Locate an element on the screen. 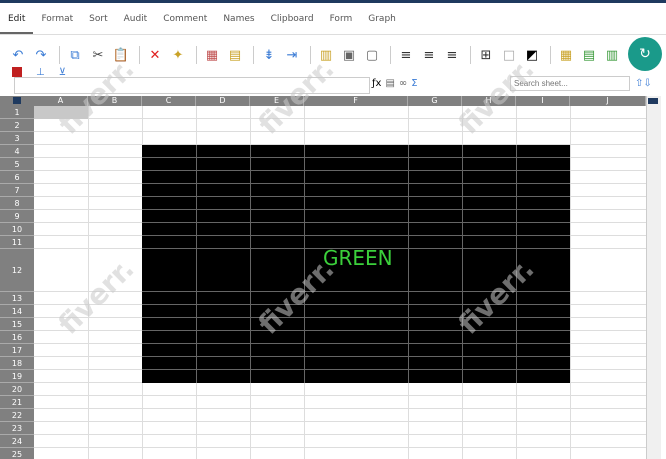 Image resolution: width=666 pixels, height=459 pixels. sheet-icon: ▥ is located at coordinates (612, 55).